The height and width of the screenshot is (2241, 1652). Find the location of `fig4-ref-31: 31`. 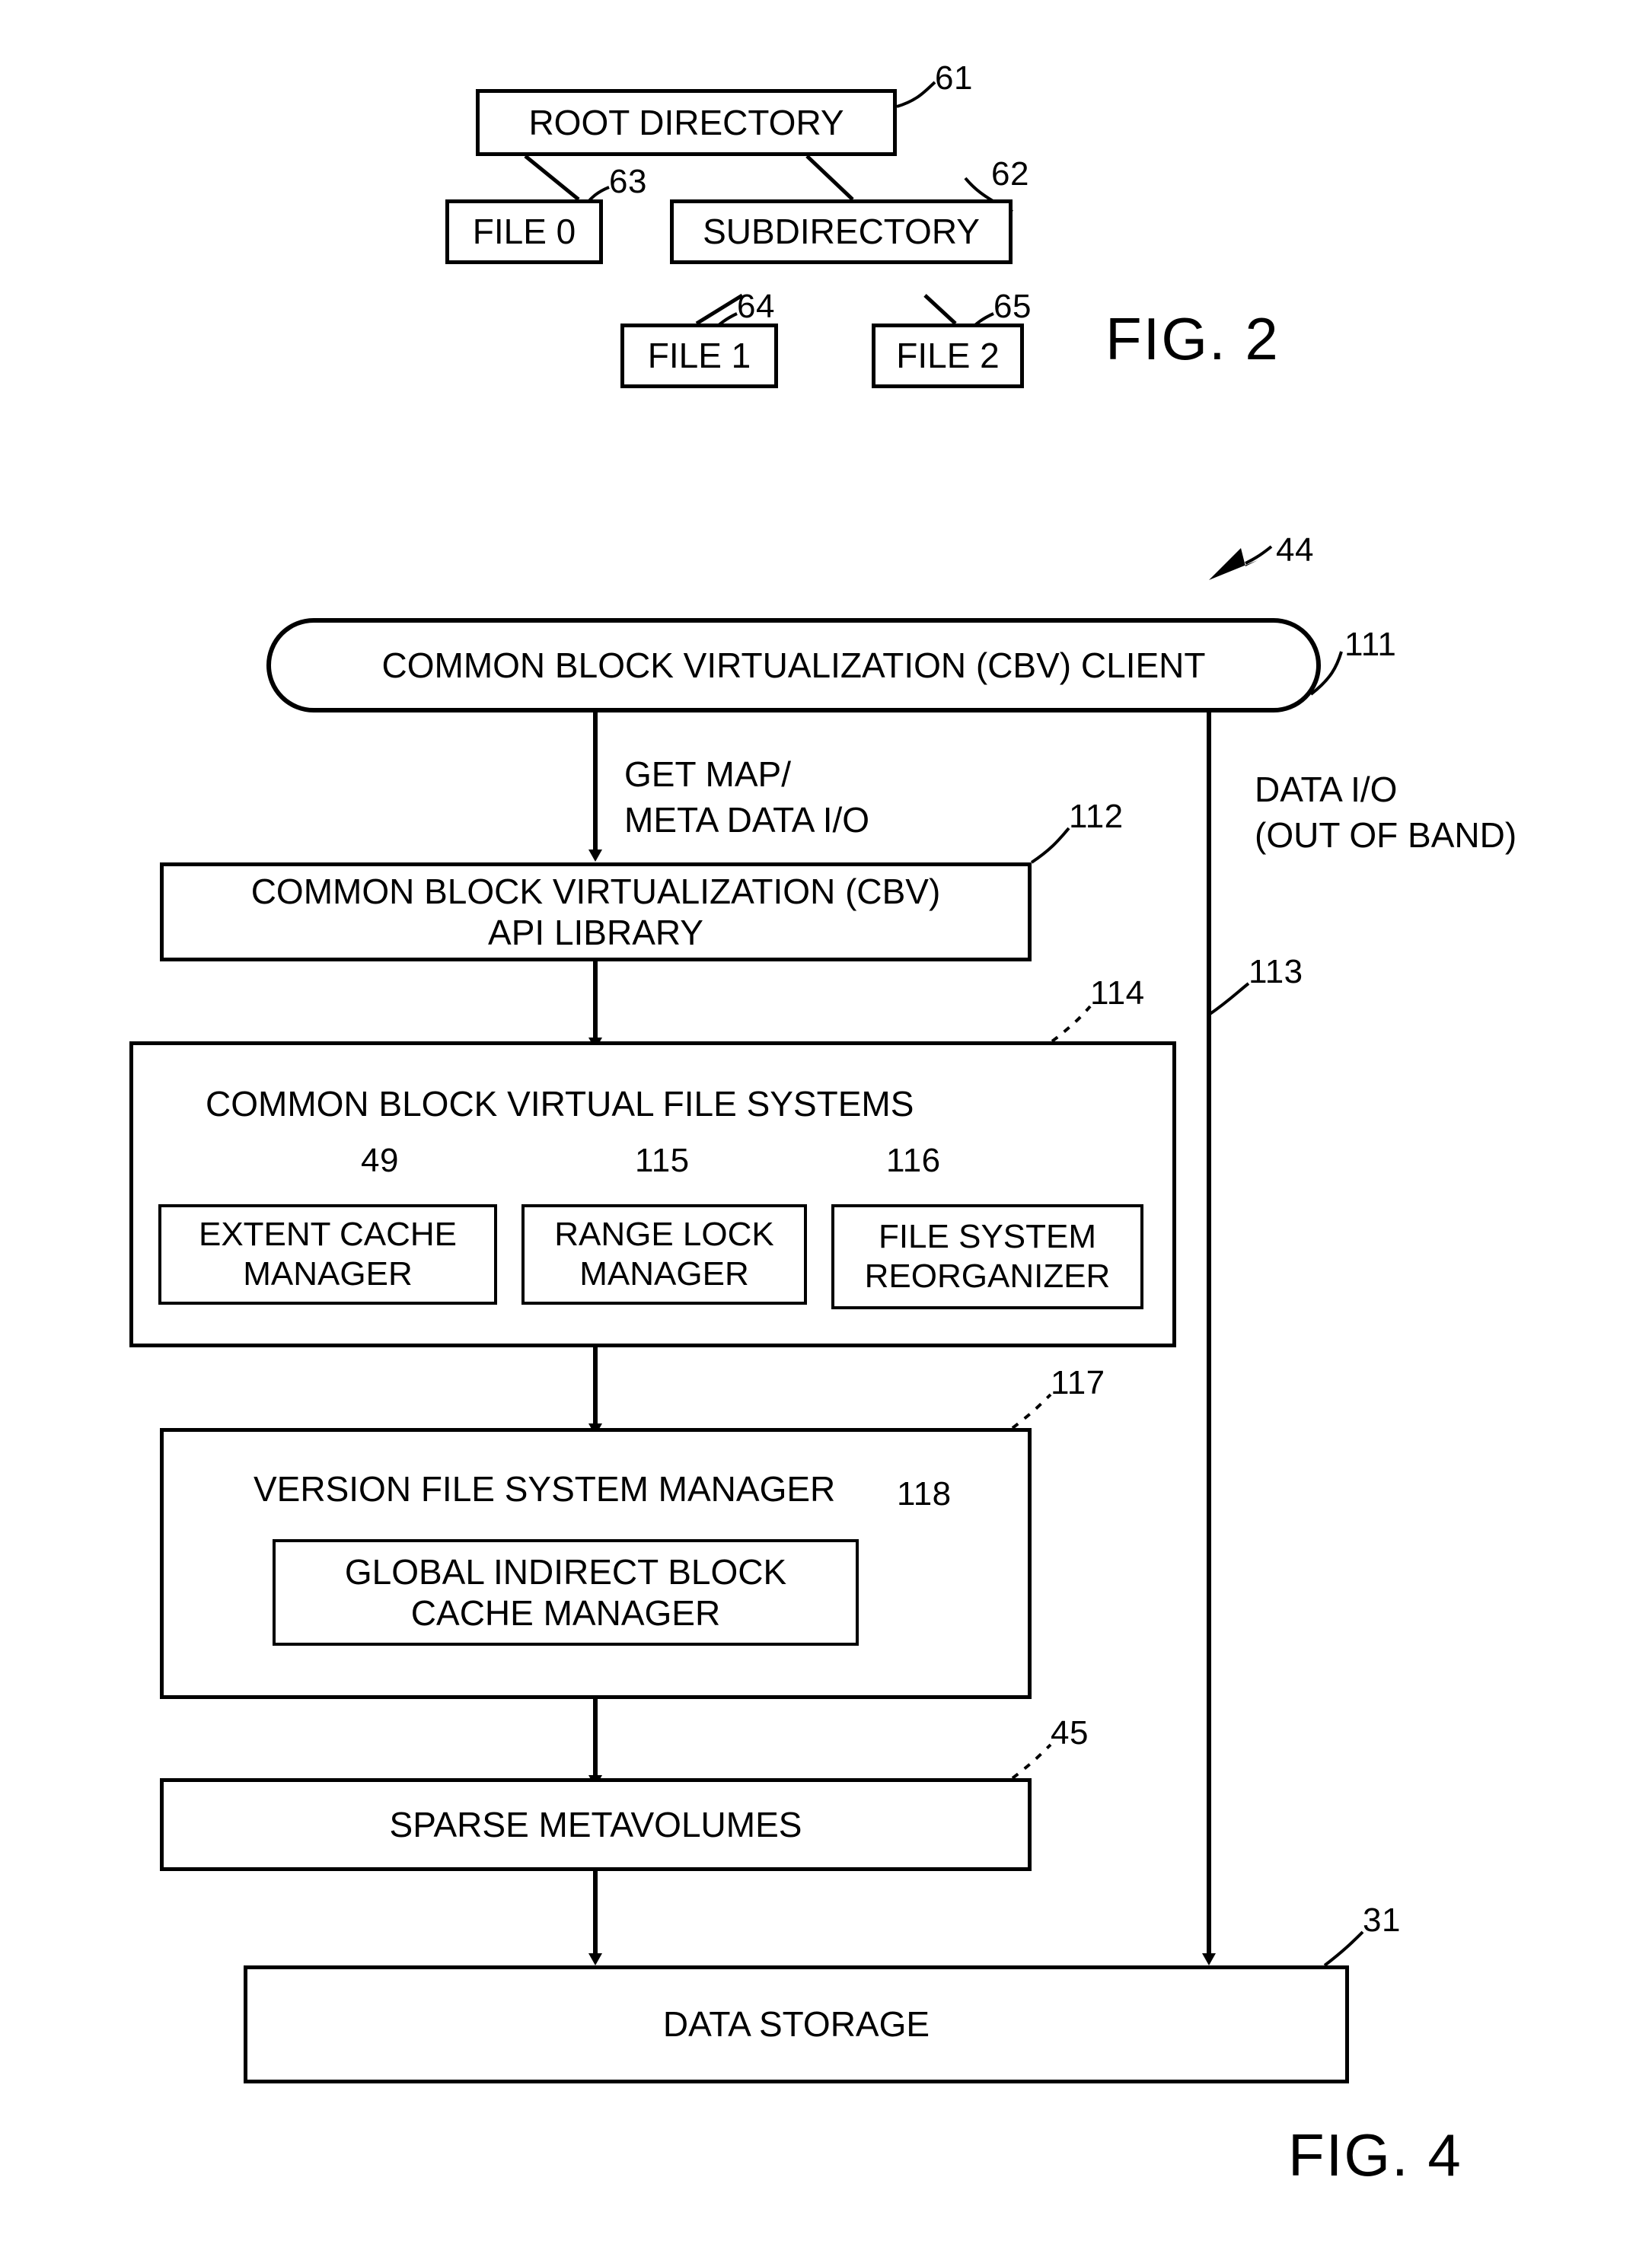

fig4-ref-31: 31 is located at coordinates (1382, 1920).